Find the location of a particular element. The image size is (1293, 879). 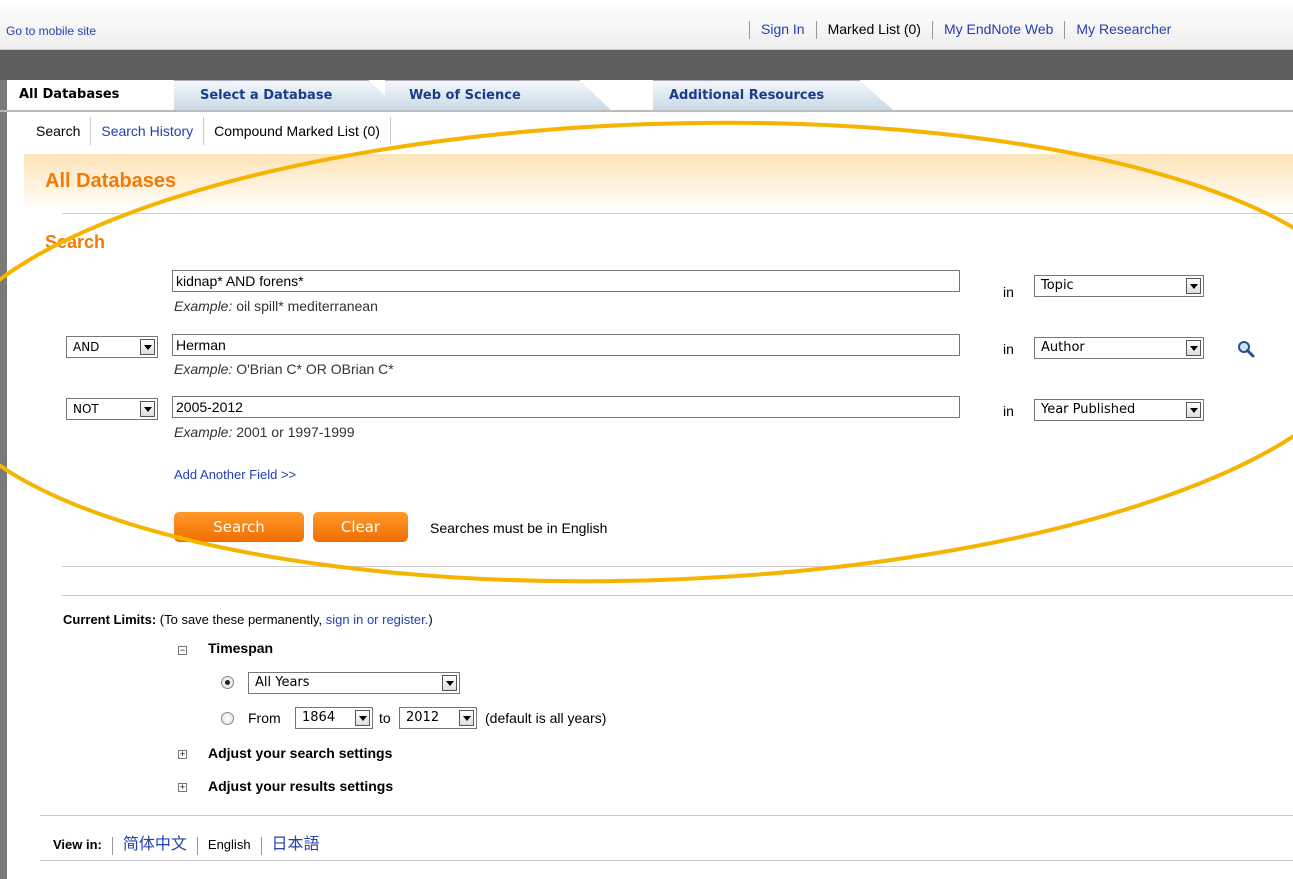

from-year-value: 1864 is located at coordinates (319, 717).